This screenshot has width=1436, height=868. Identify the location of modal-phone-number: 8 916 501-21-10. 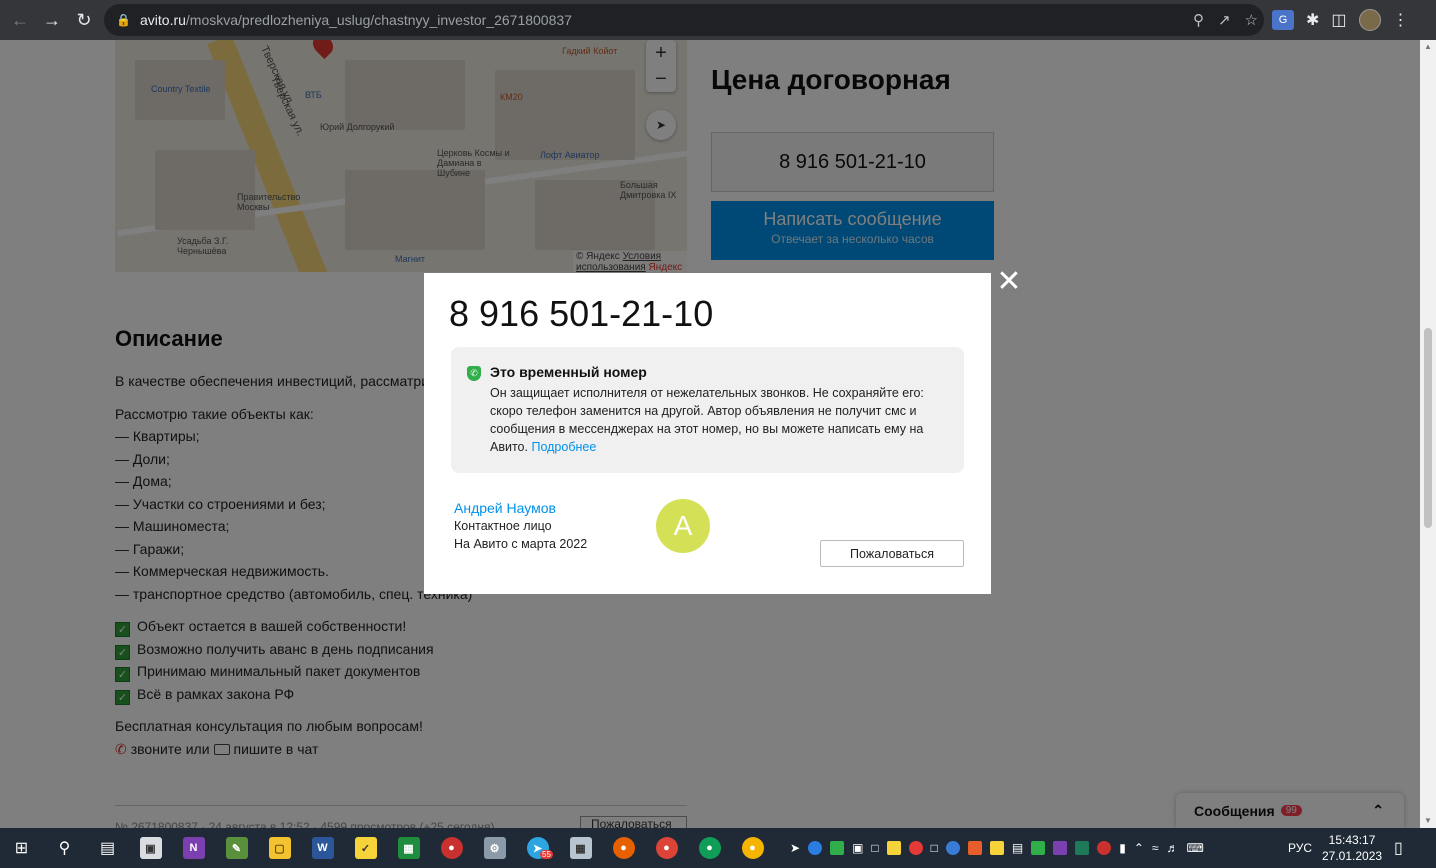
(581, 313).